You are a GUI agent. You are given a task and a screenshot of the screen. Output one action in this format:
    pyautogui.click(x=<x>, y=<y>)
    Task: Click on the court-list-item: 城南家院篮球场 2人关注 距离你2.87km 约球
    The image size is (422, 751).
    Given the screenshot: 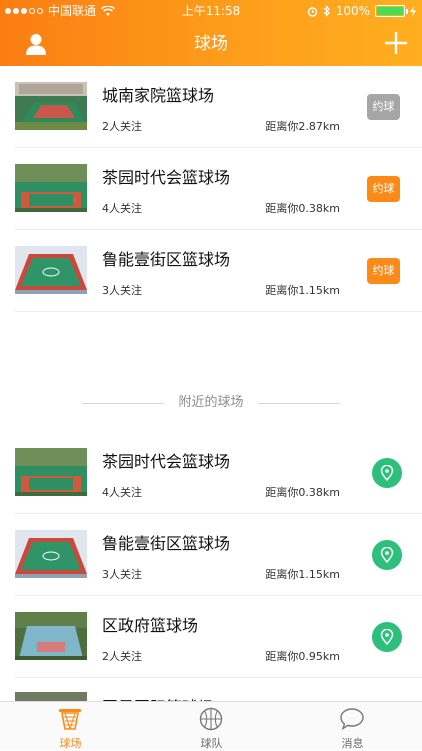 What is the action you would take?
    pyautogui.click(x=211, y=107)
    